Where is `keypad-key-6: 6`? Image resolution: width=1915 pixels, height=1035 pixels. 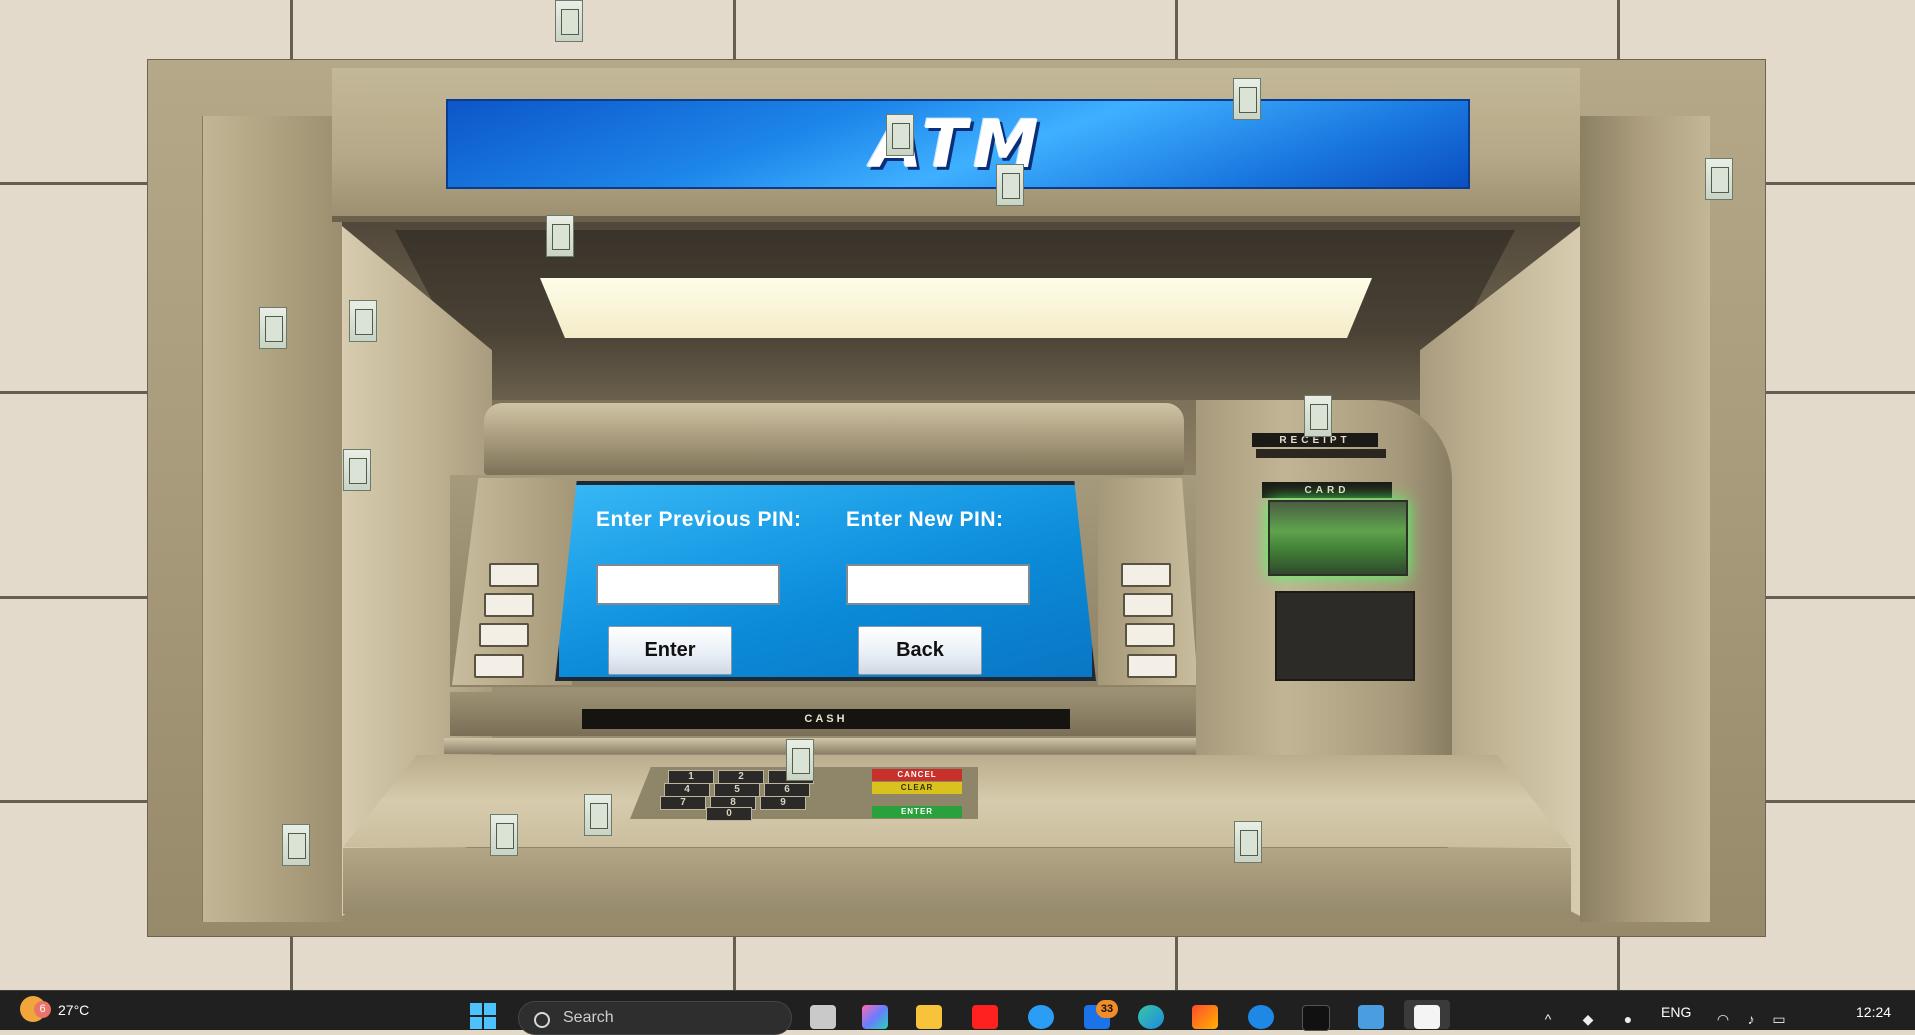 keypad-key-6: 6 is located at coordinates (787, 790).